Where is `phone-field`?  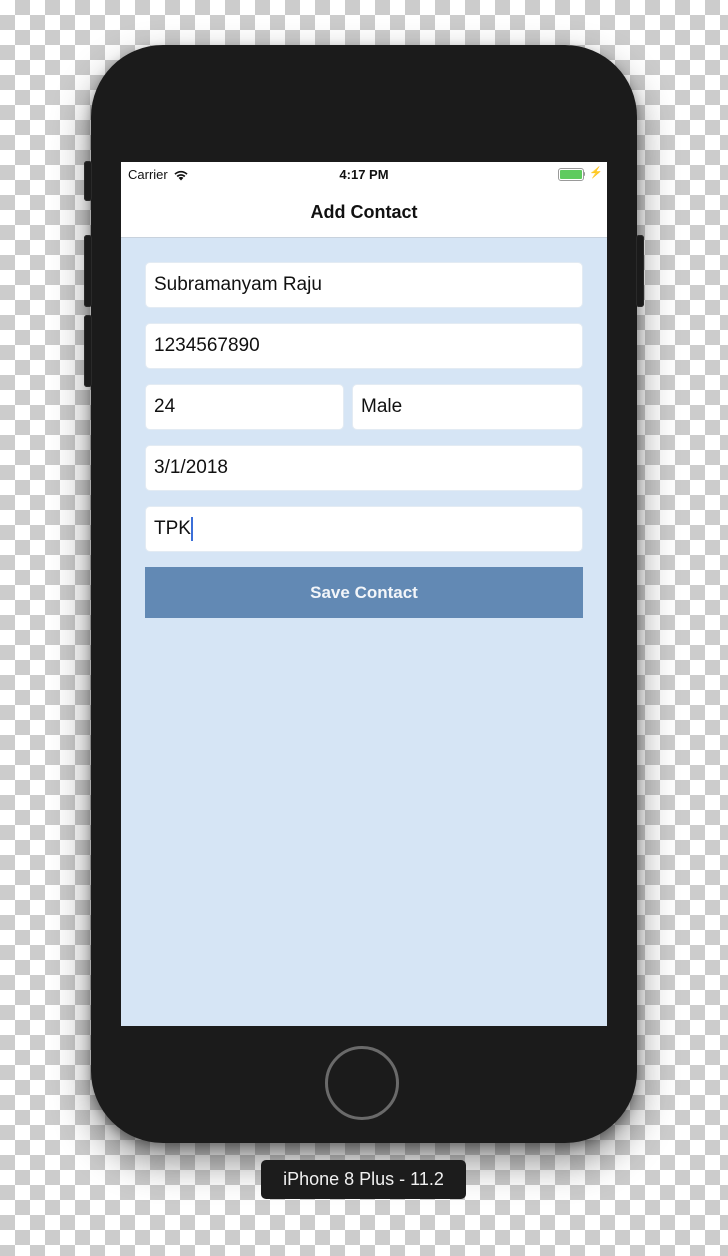
phone-field is located at coordinates (364, 346).